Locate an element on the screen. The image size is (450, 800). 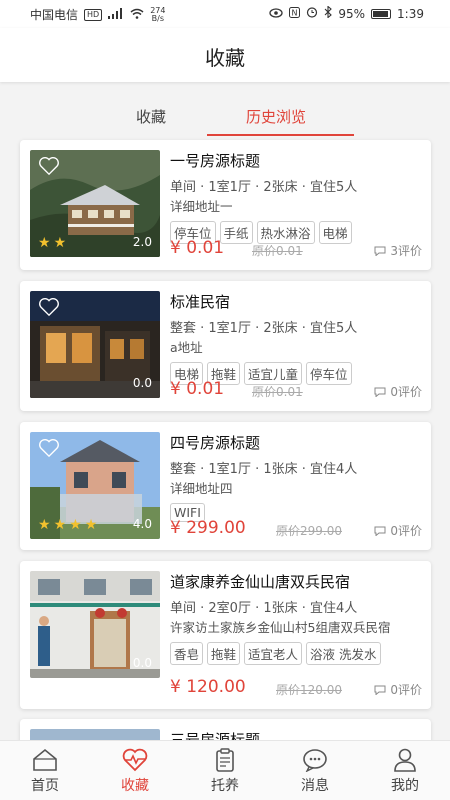
listing-price: ¥ 299.00 is located at coordinates (208, 528).